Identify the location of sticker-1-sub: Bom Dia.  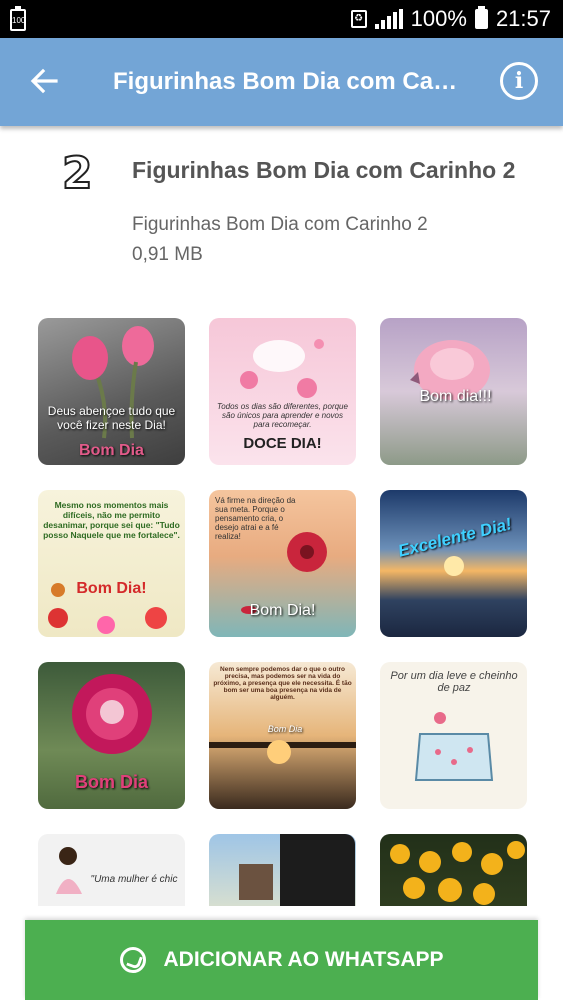
(111, 450).